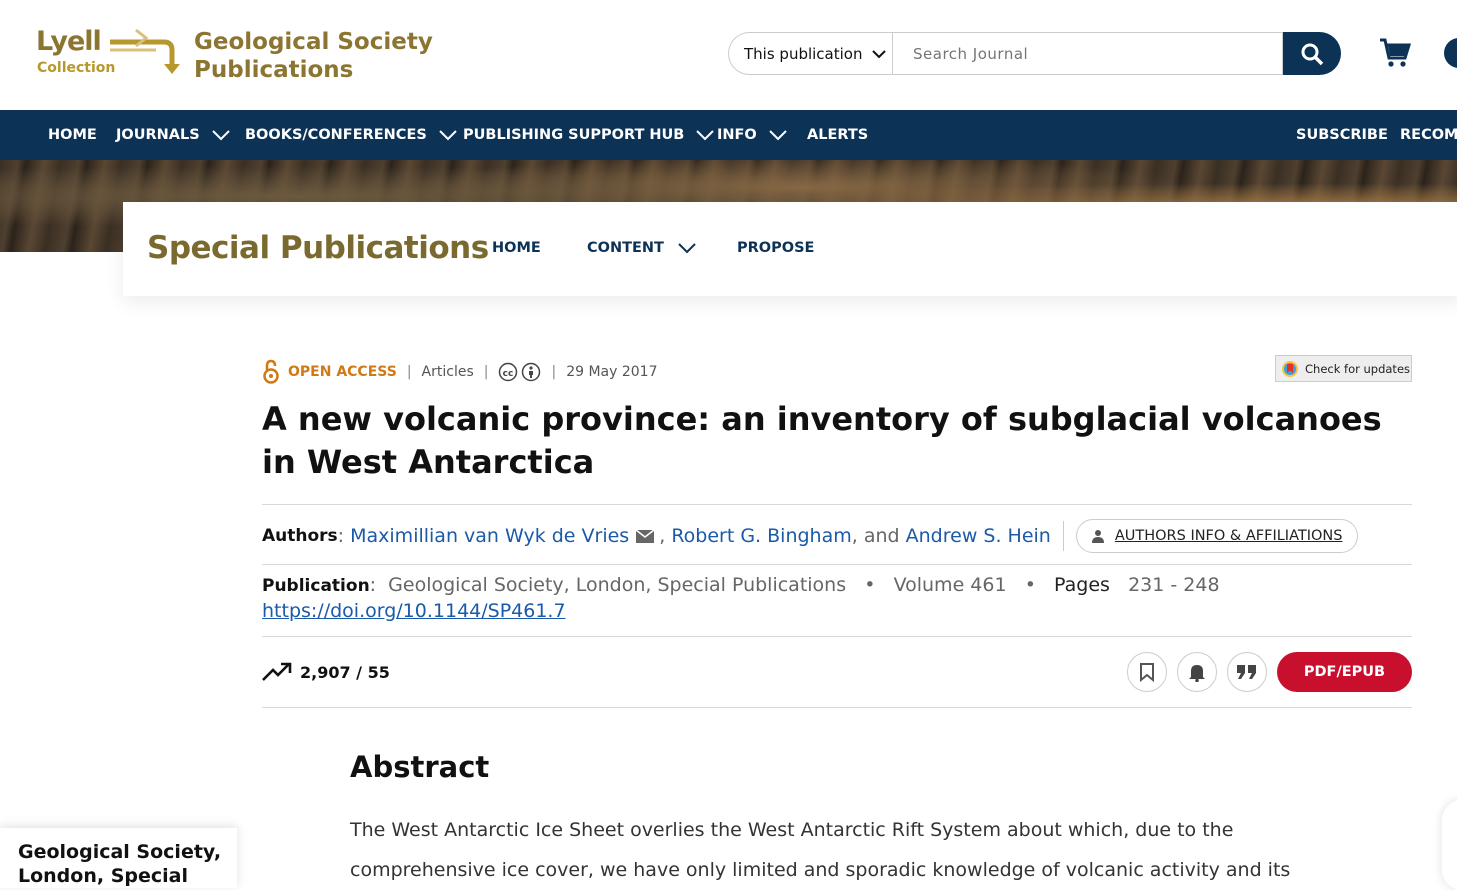  Describe the element at coordinates (274, 70) in the screenshot. I see `gsp-logo-line2: Publications` at that location.